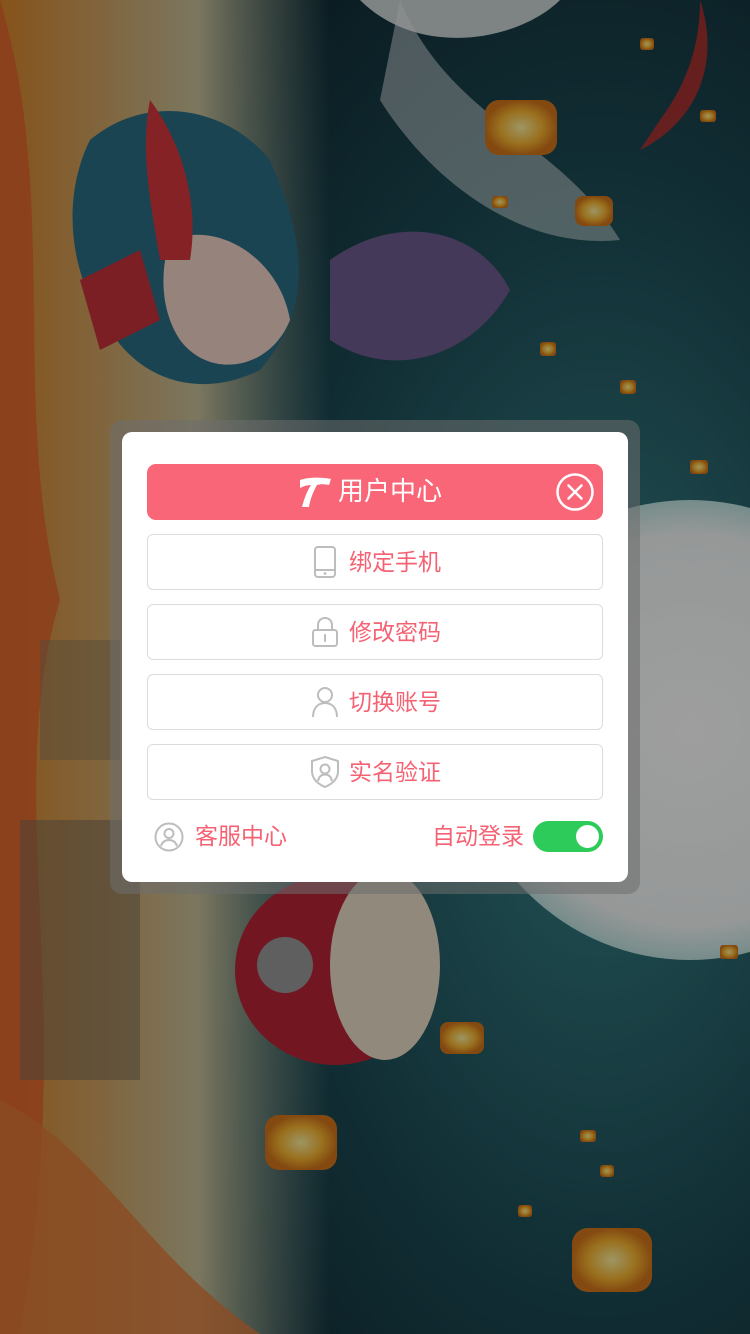 Image resolution: width=750 pixels, height=1334 pixels. Describe the element at coordinates (325, 631) in the screenshot. I see `lock-icon` at that location.